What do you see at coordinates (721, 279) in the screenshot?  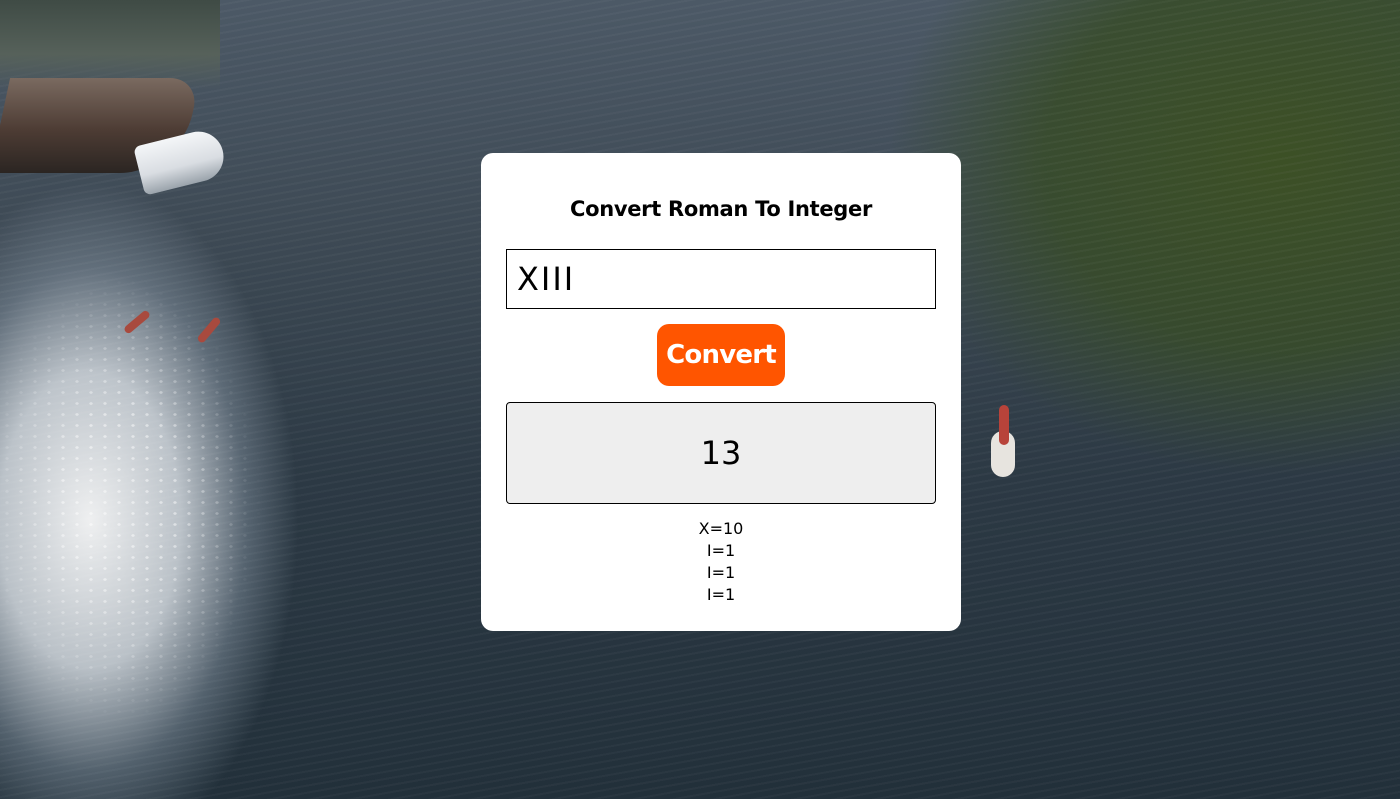 I see `roman-numeral-input` at bounding box center [721, 279].